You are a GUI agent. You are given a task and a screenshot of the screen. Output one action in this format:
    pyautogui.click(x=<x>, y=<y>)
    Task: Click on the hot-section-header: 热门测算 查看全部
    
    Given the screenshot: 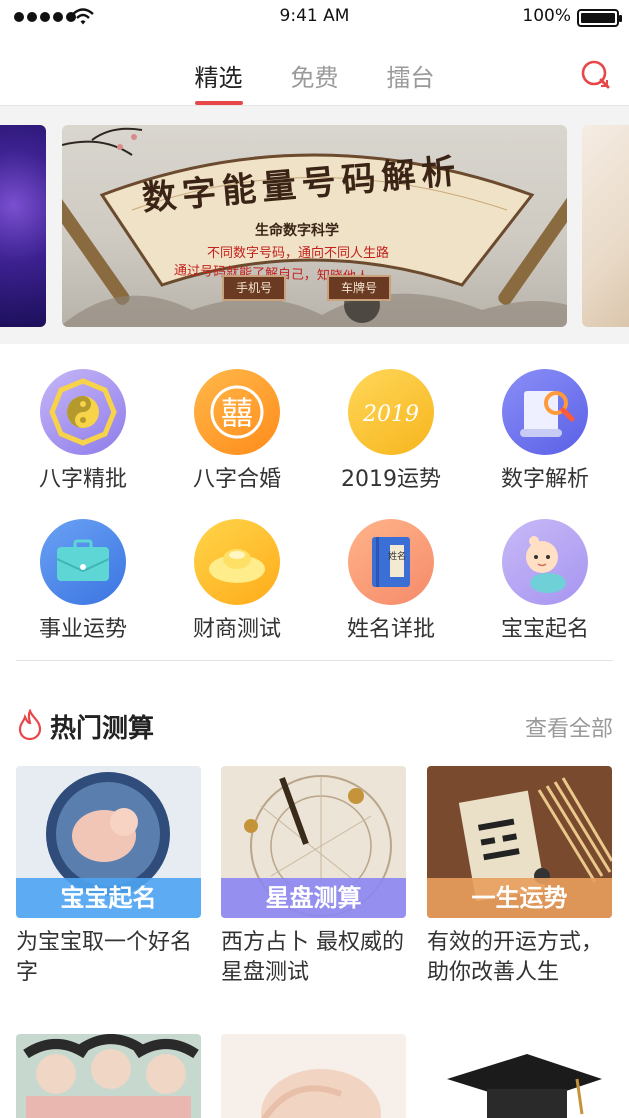 What is the action you would take?
    pyautogui.click(x=314, y=726)
    